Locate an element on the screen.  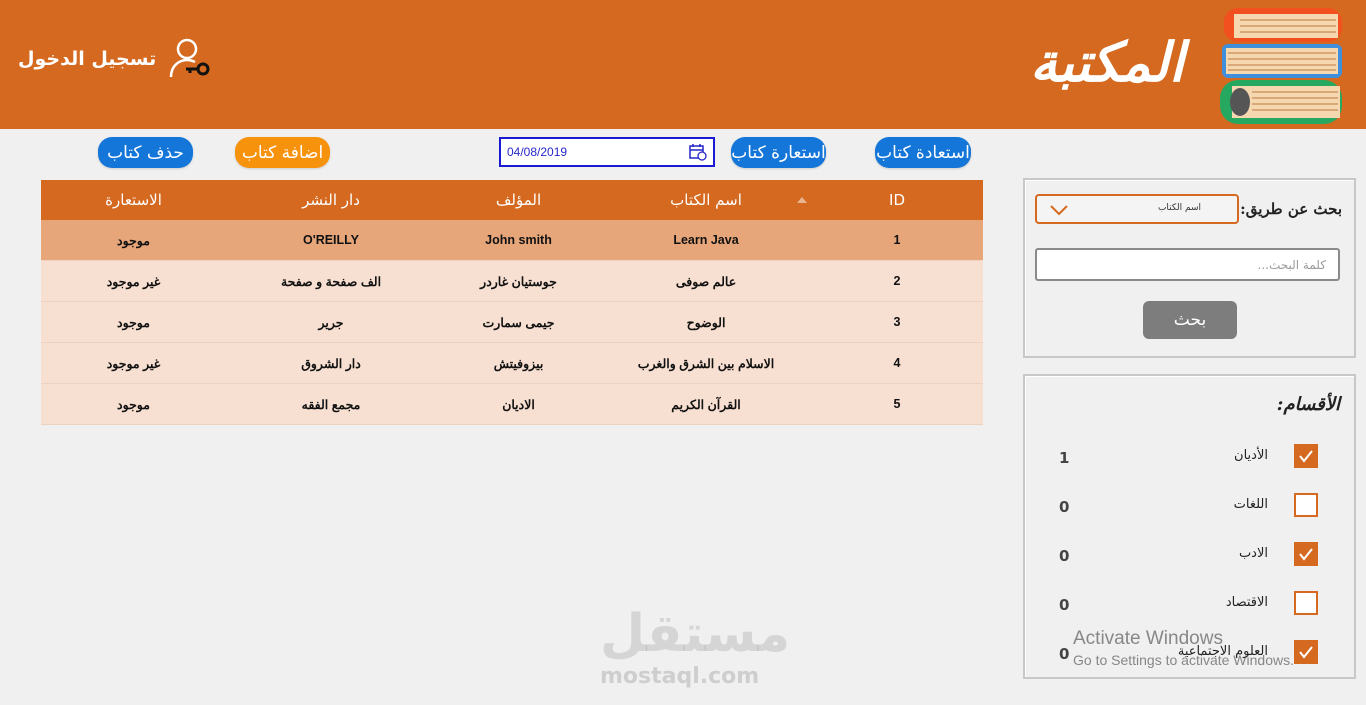
category-item: 0 الادب is located at coordinates (1189, 557).